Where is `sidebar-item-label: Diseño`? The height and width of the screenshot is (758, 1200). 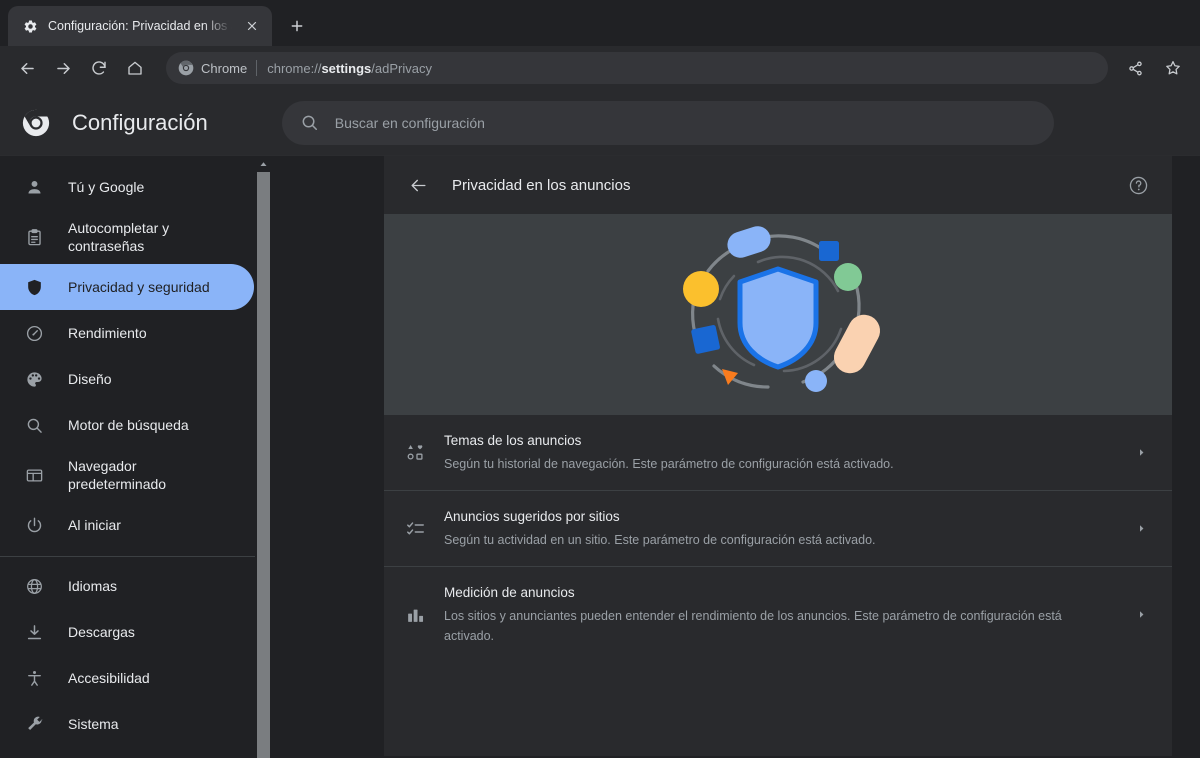
sidebar-item-label: Diseño is located at coordinates (90, 379).